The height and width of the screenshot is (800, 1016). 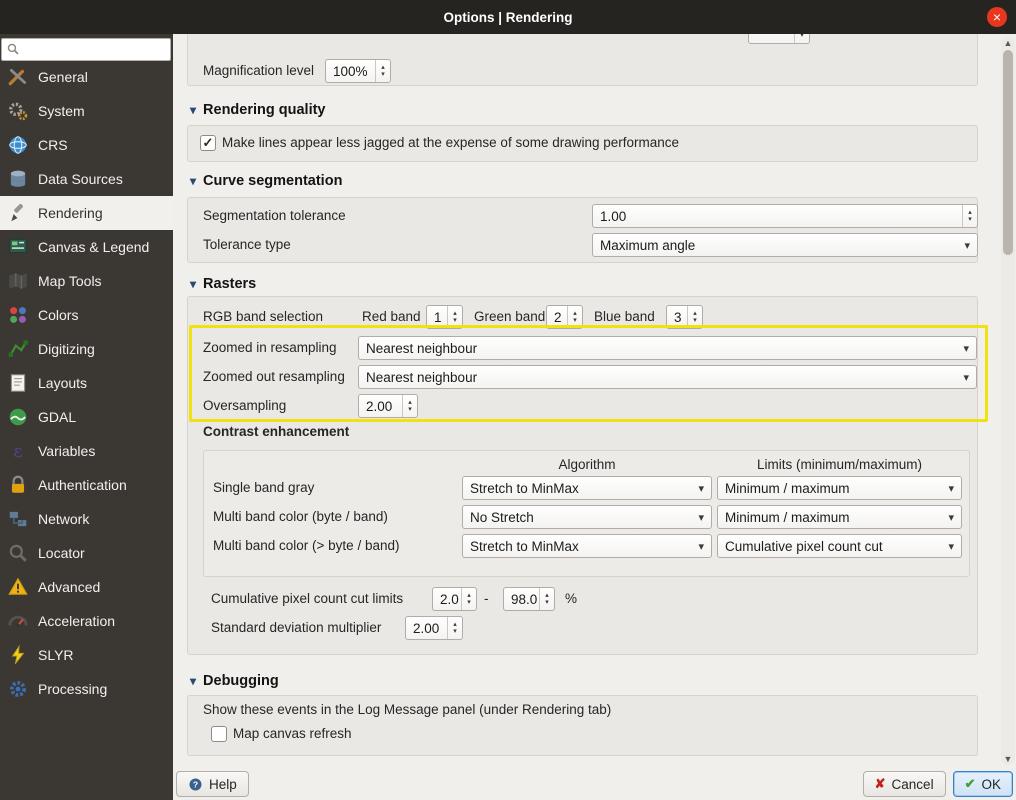 What do you see at coordinates (454, 599) in the screenshot?
I see `cumulative-min-spinbox: 2.0 ▴ ▾` at bounding box center [454, 599].